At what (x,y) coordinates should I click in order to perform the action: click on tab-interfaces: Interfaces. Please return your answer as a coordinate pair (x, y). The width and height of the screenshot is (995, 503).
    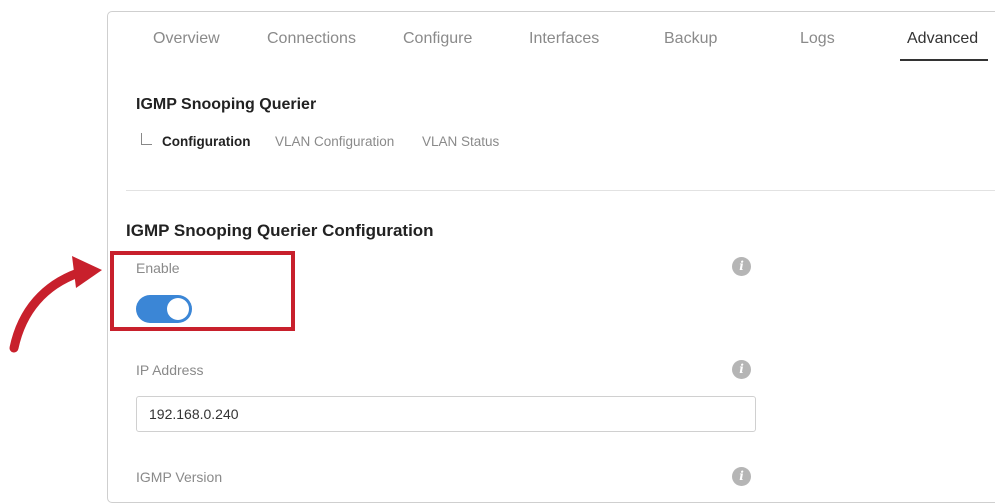
    Looking at the image, I should click on (564, 39).